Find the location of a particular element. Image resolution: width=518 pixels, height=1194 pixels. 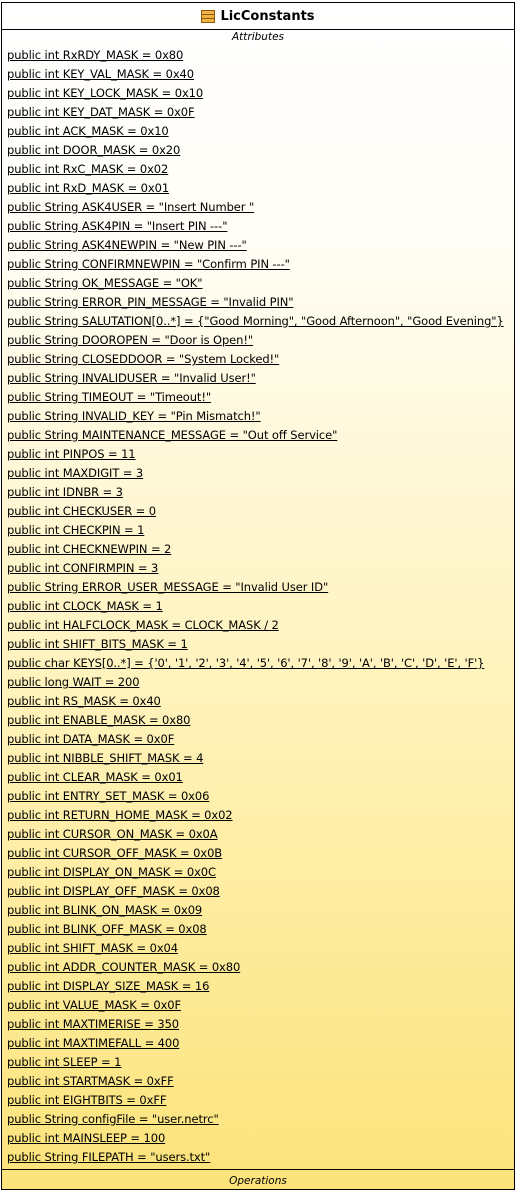

class-icon is located at coordinates (208, 16).